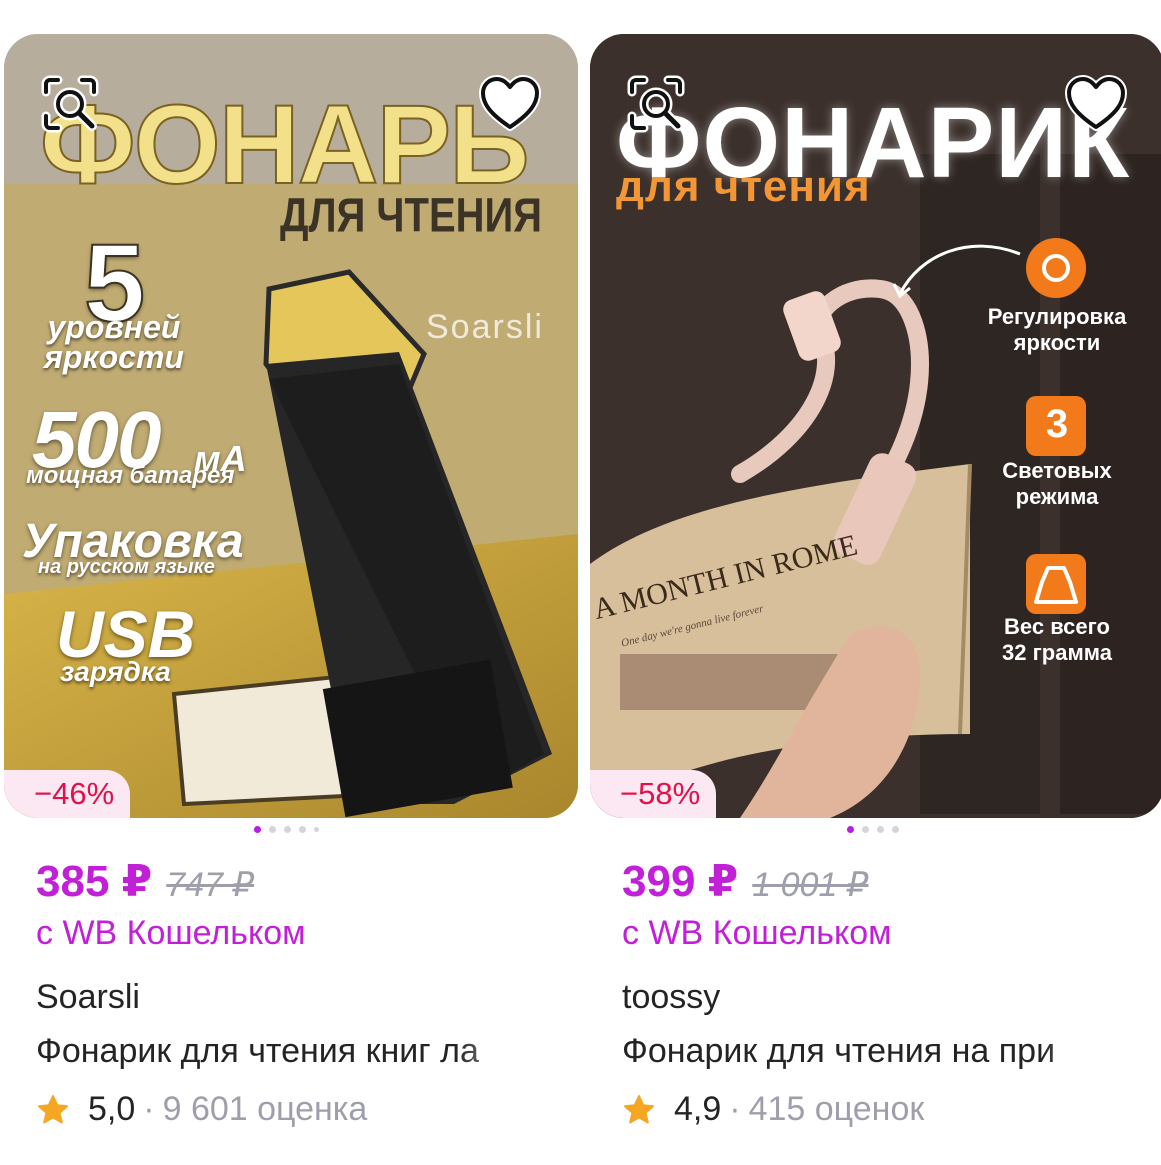 This screenshot has width=1161, height=1165. I want to click on reviews-count: 9 601 оценка, so click(265, 1109).